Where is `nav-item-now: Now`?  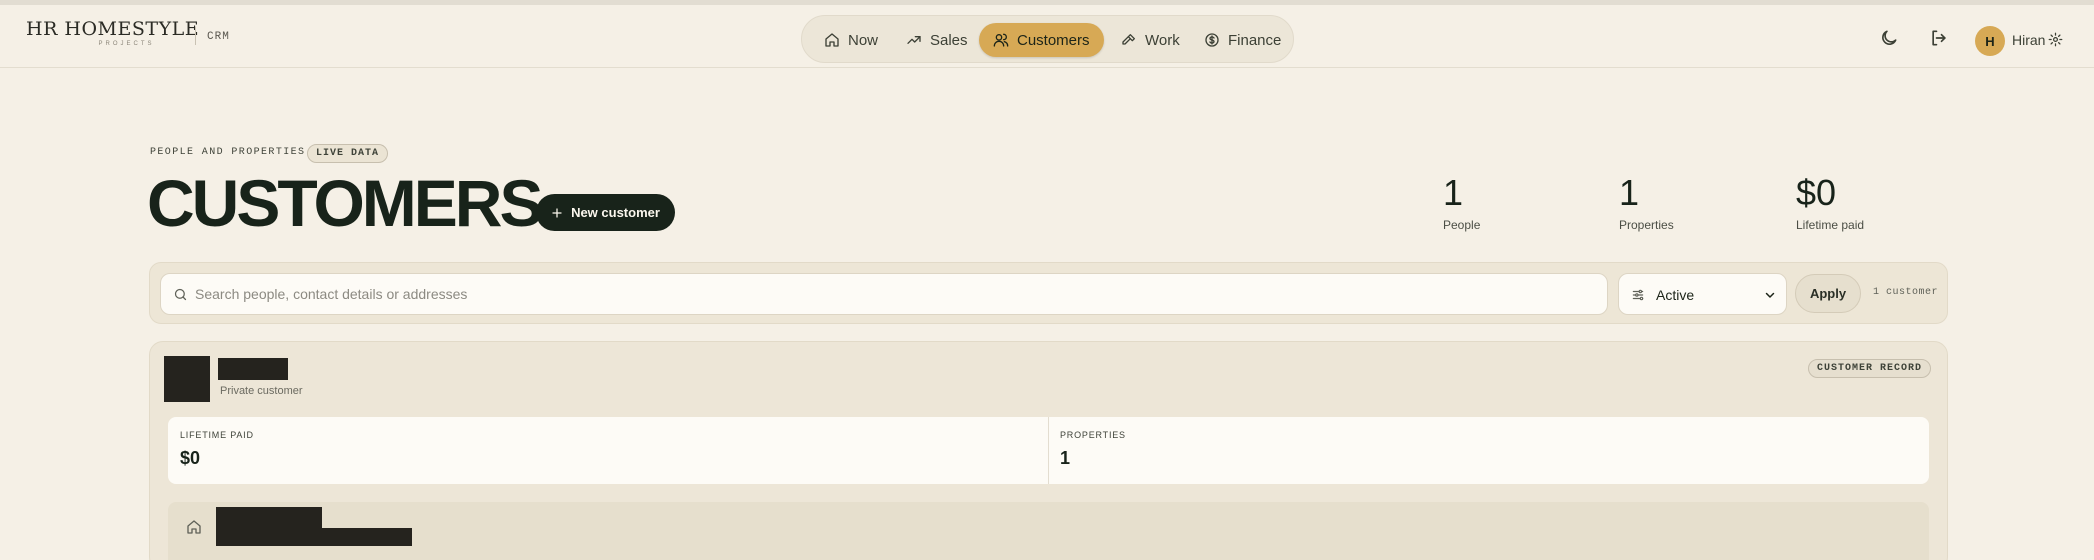
nav-item-now: Now is located at coordinates (851, 40).